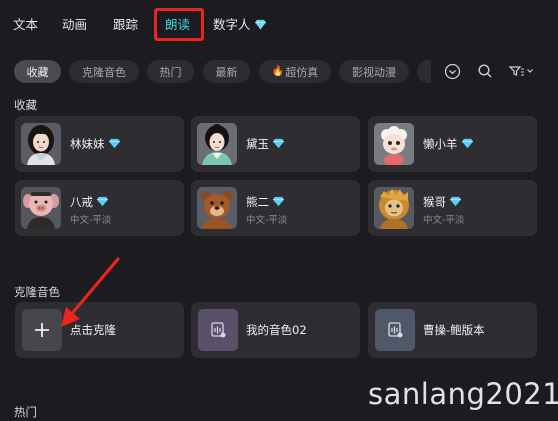 This screenshot has height=421, width=558. I want to click on filter-super-realistic: 🔥 超仿真, so click(295, 71).